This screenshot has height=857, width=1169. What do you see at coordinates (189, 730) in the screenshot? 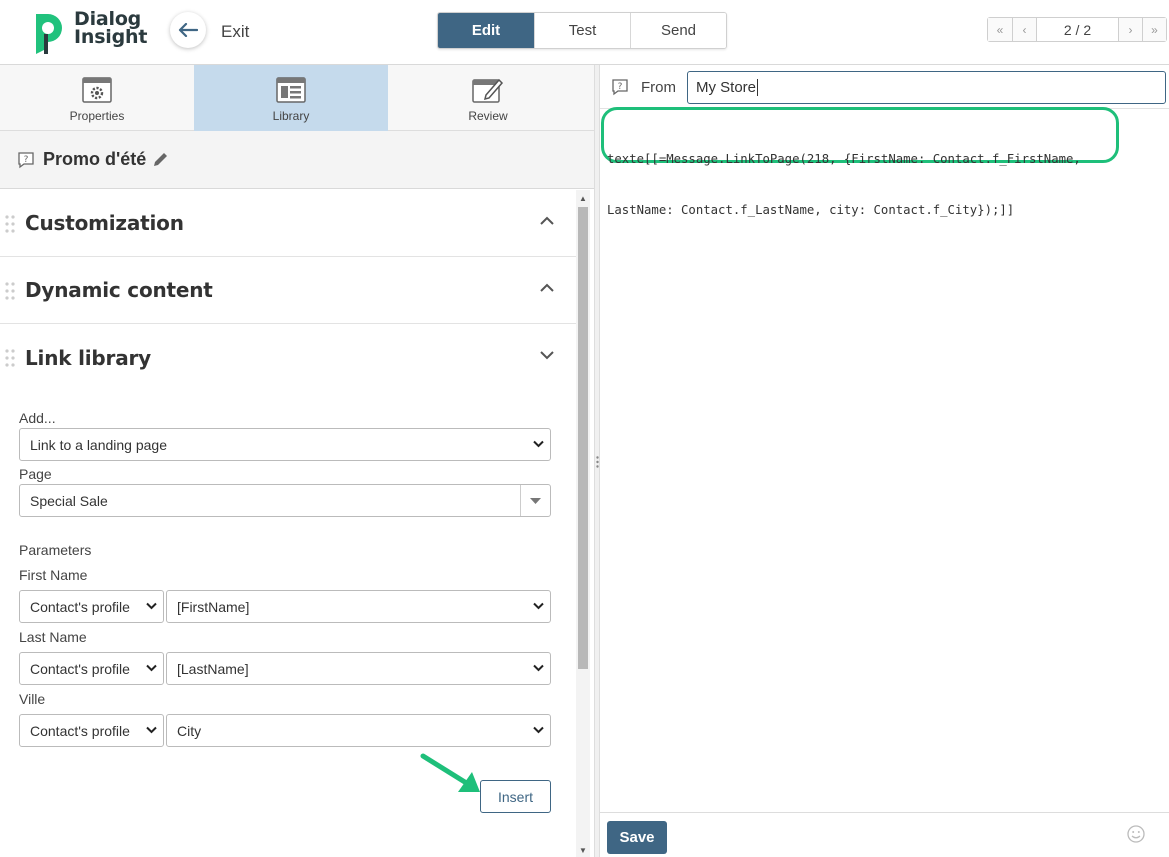
I see `param-ville-field-value: City` at bounding box center [189, 730].